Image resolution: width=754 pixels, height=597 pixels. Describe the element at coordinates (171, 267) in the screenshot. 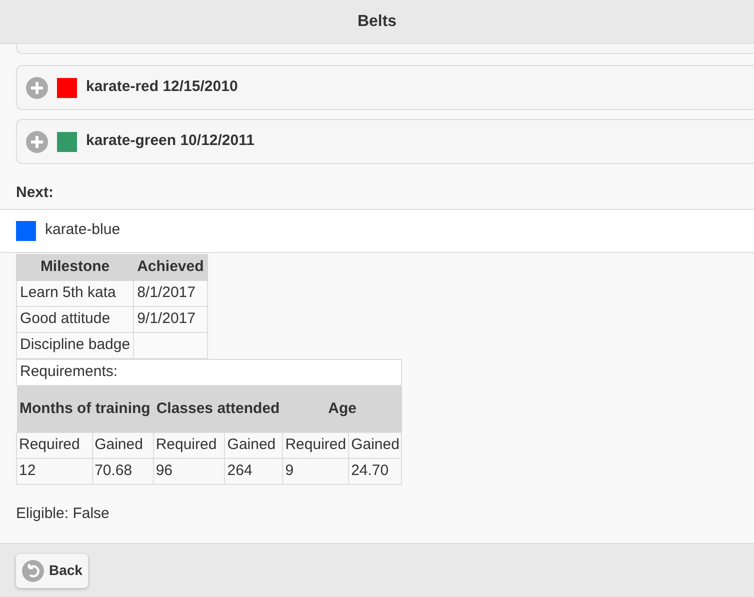

I see `column-header: Achieved` at that location.